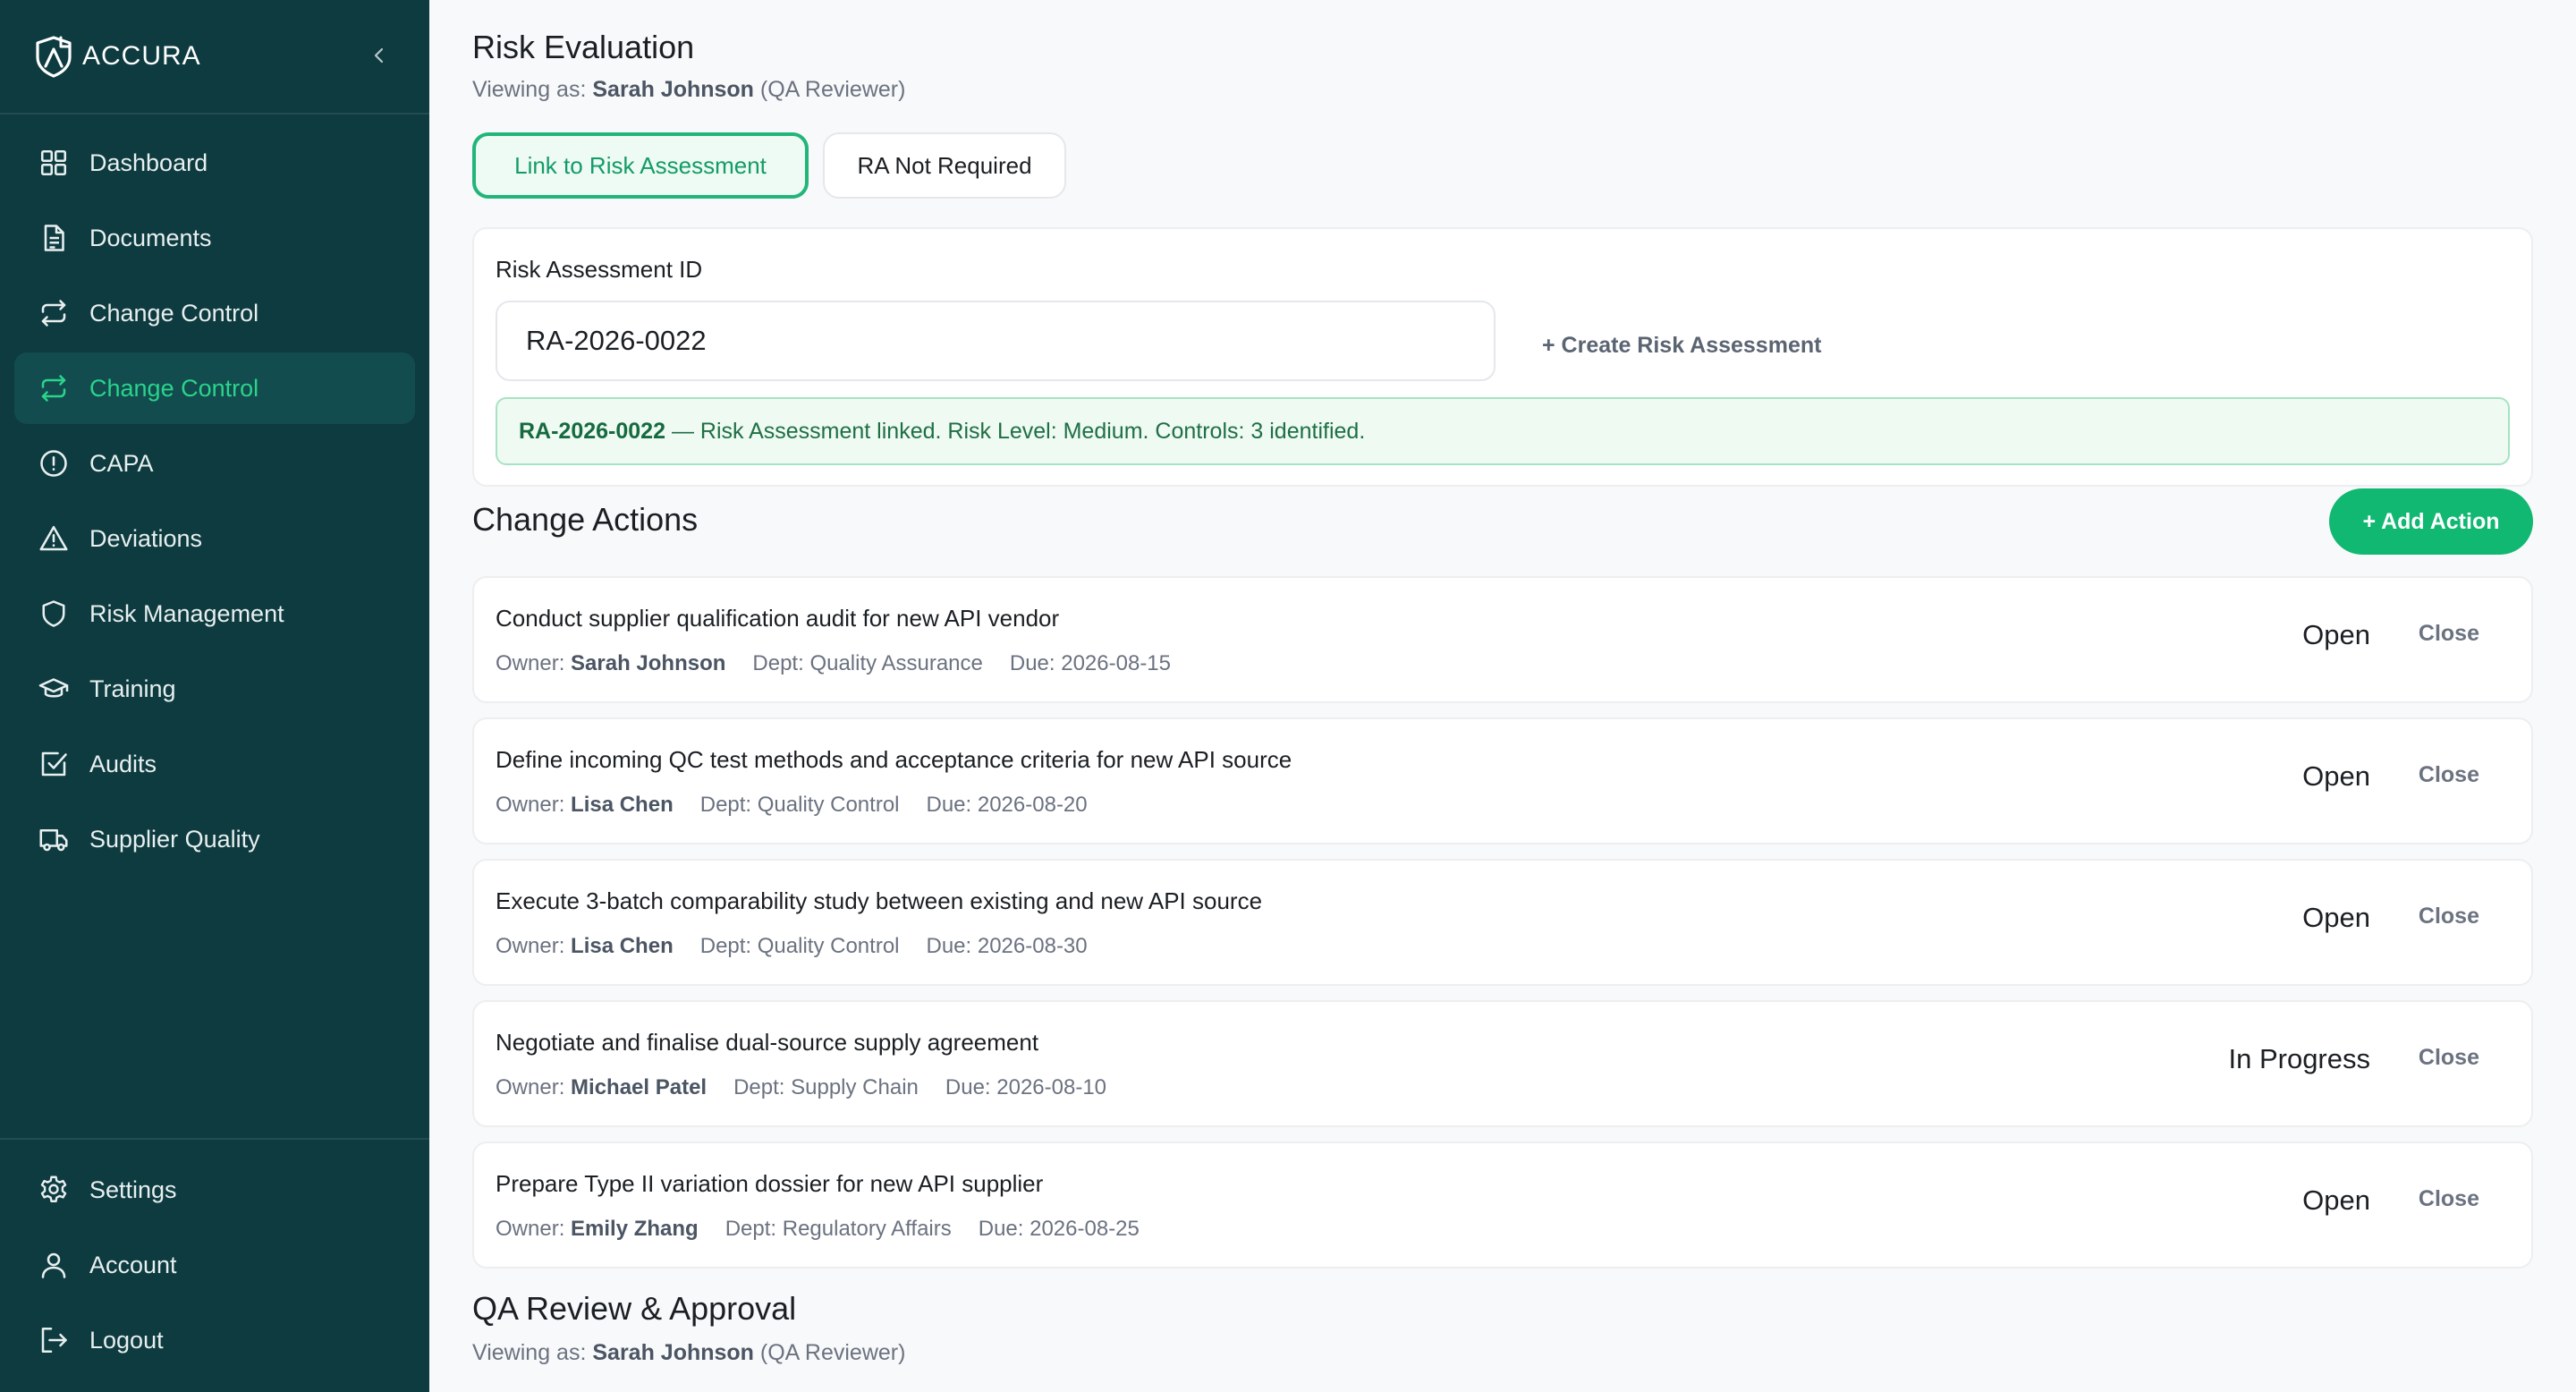 This screenshot has height=1392, width=2576. Describe the element at coordinates (2336, 1200) in the screenshot. I see `action-status: Open` at that location.